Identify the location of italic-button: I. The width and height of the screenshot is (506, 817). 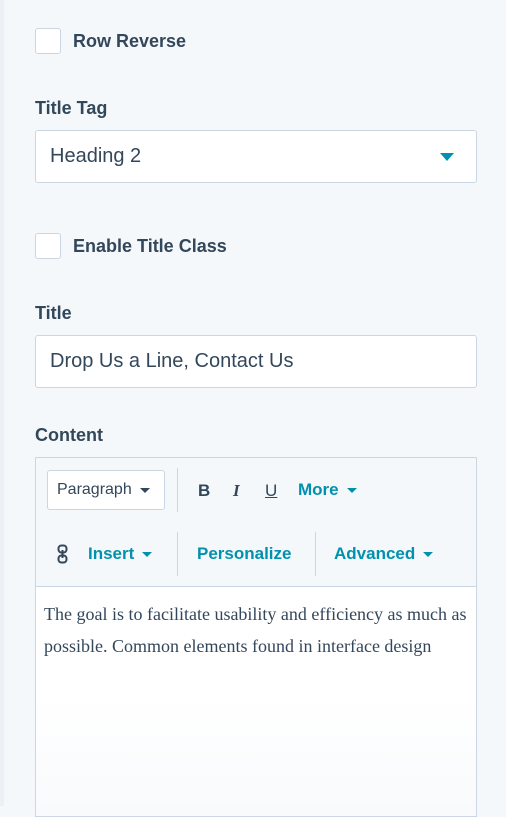
(236, 491).